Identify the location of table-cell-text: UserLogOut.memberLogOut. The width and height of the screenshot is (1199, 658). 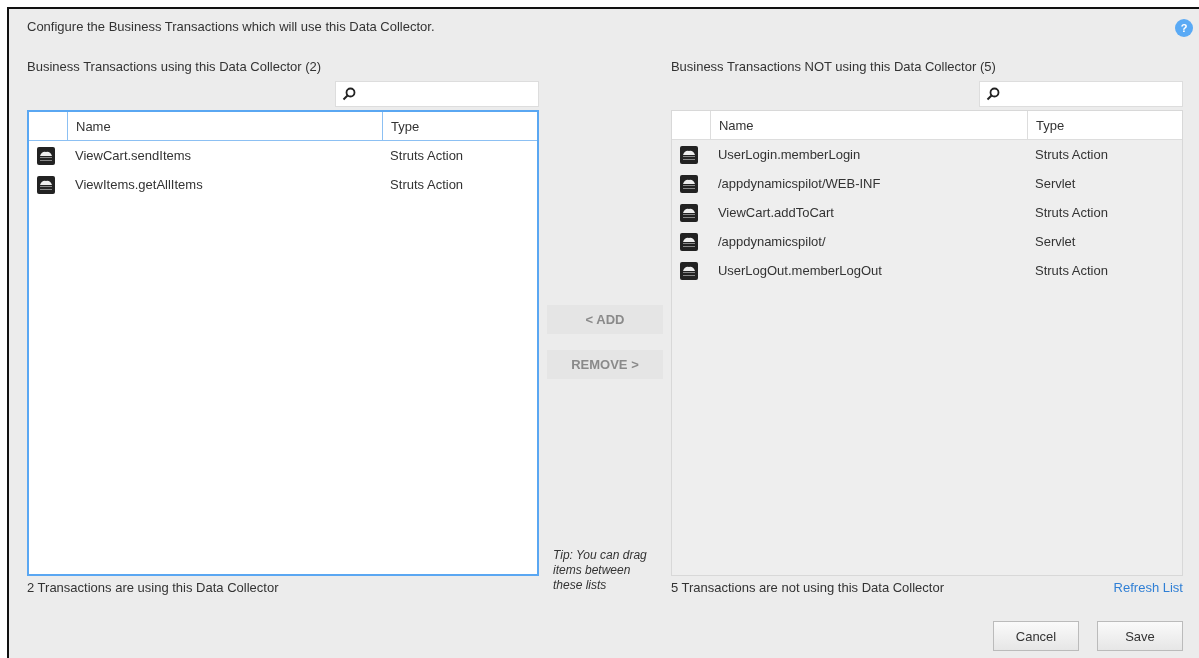
(799, 270).